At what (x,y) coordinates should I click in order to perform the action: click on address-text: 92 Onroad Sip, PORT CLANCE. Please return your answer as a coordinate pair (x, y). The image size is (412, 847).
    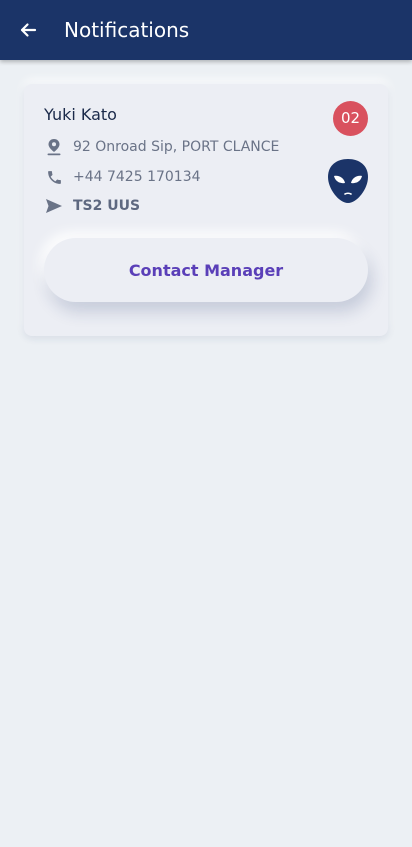
    Looking at the image, I should click on (176, 147).